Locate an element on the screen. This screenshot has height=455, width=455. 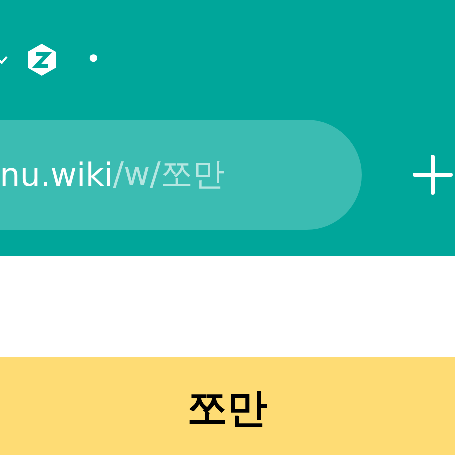
page-title: 쪼만 is located at coordinates (228, 410).